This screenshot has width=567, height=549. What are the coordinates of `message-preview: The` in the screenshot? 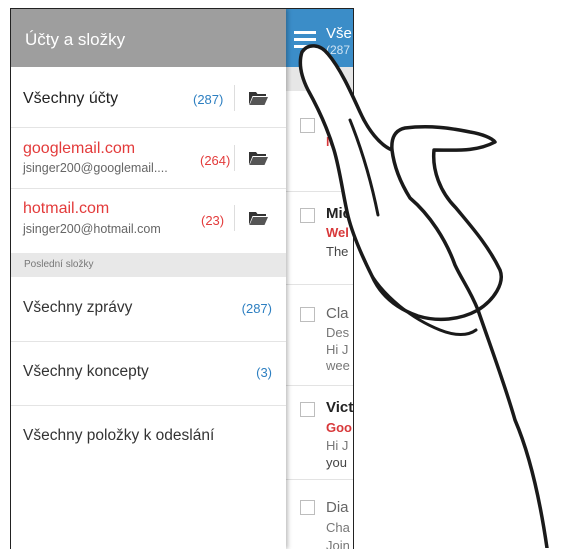 It's located at (337, 251).